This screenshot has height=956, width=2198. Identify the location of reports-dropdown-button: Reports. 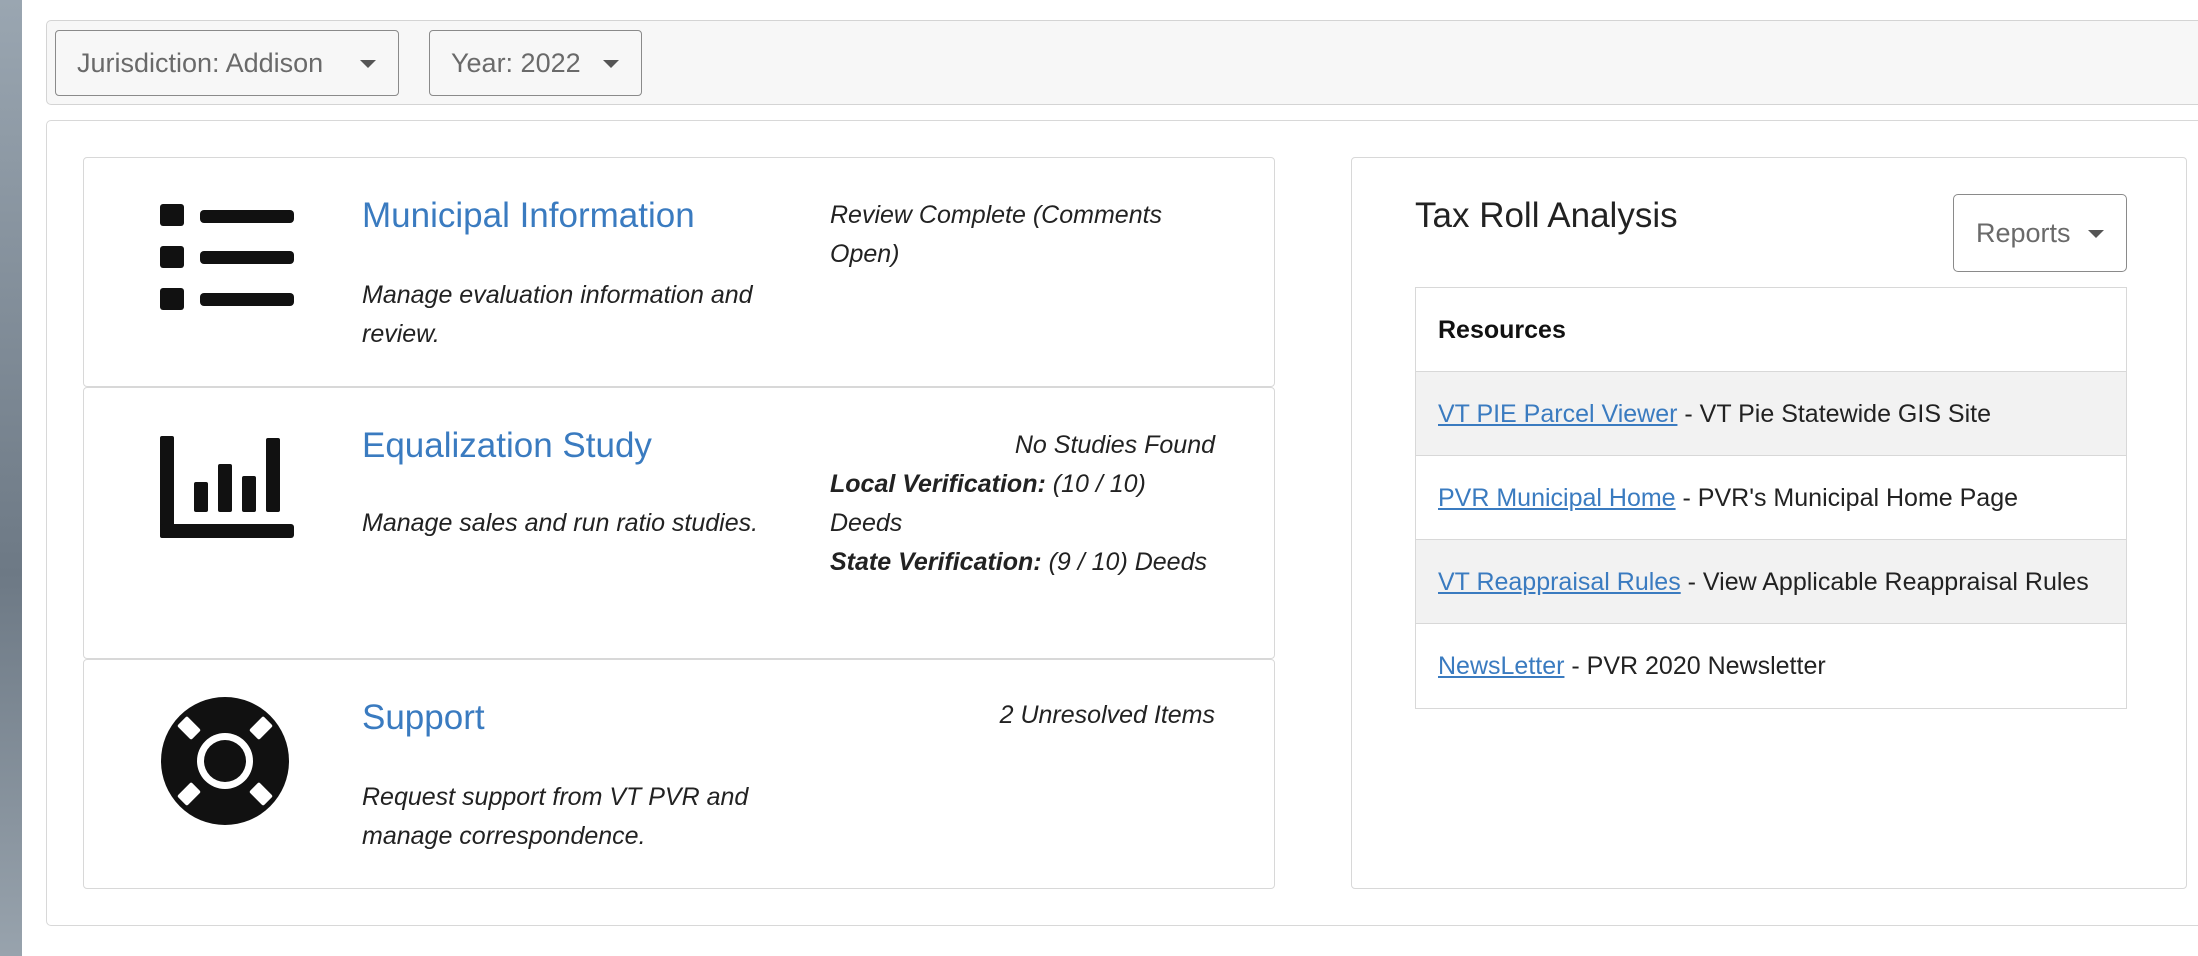
(2040, 233).